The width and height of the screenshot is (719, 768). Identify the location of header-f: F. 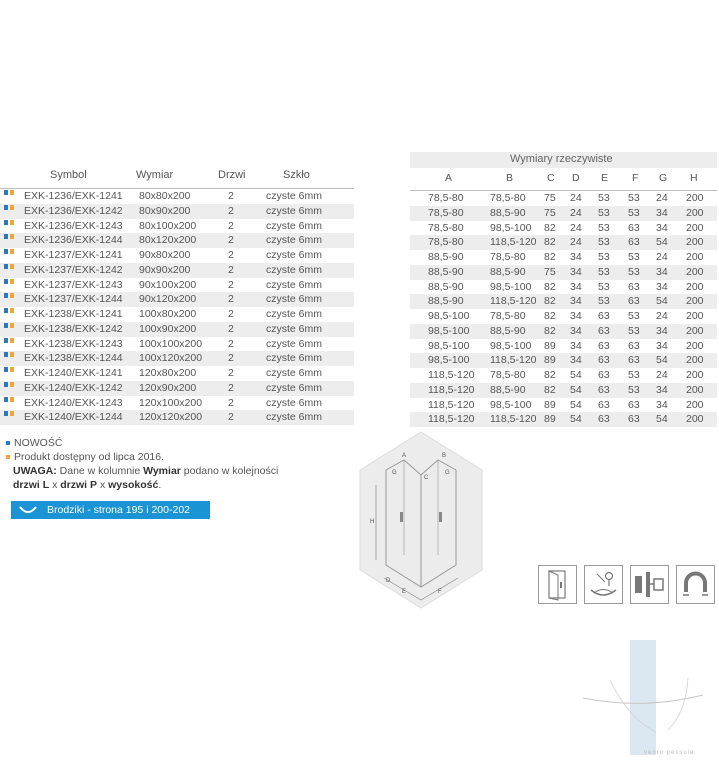
(635, 178).